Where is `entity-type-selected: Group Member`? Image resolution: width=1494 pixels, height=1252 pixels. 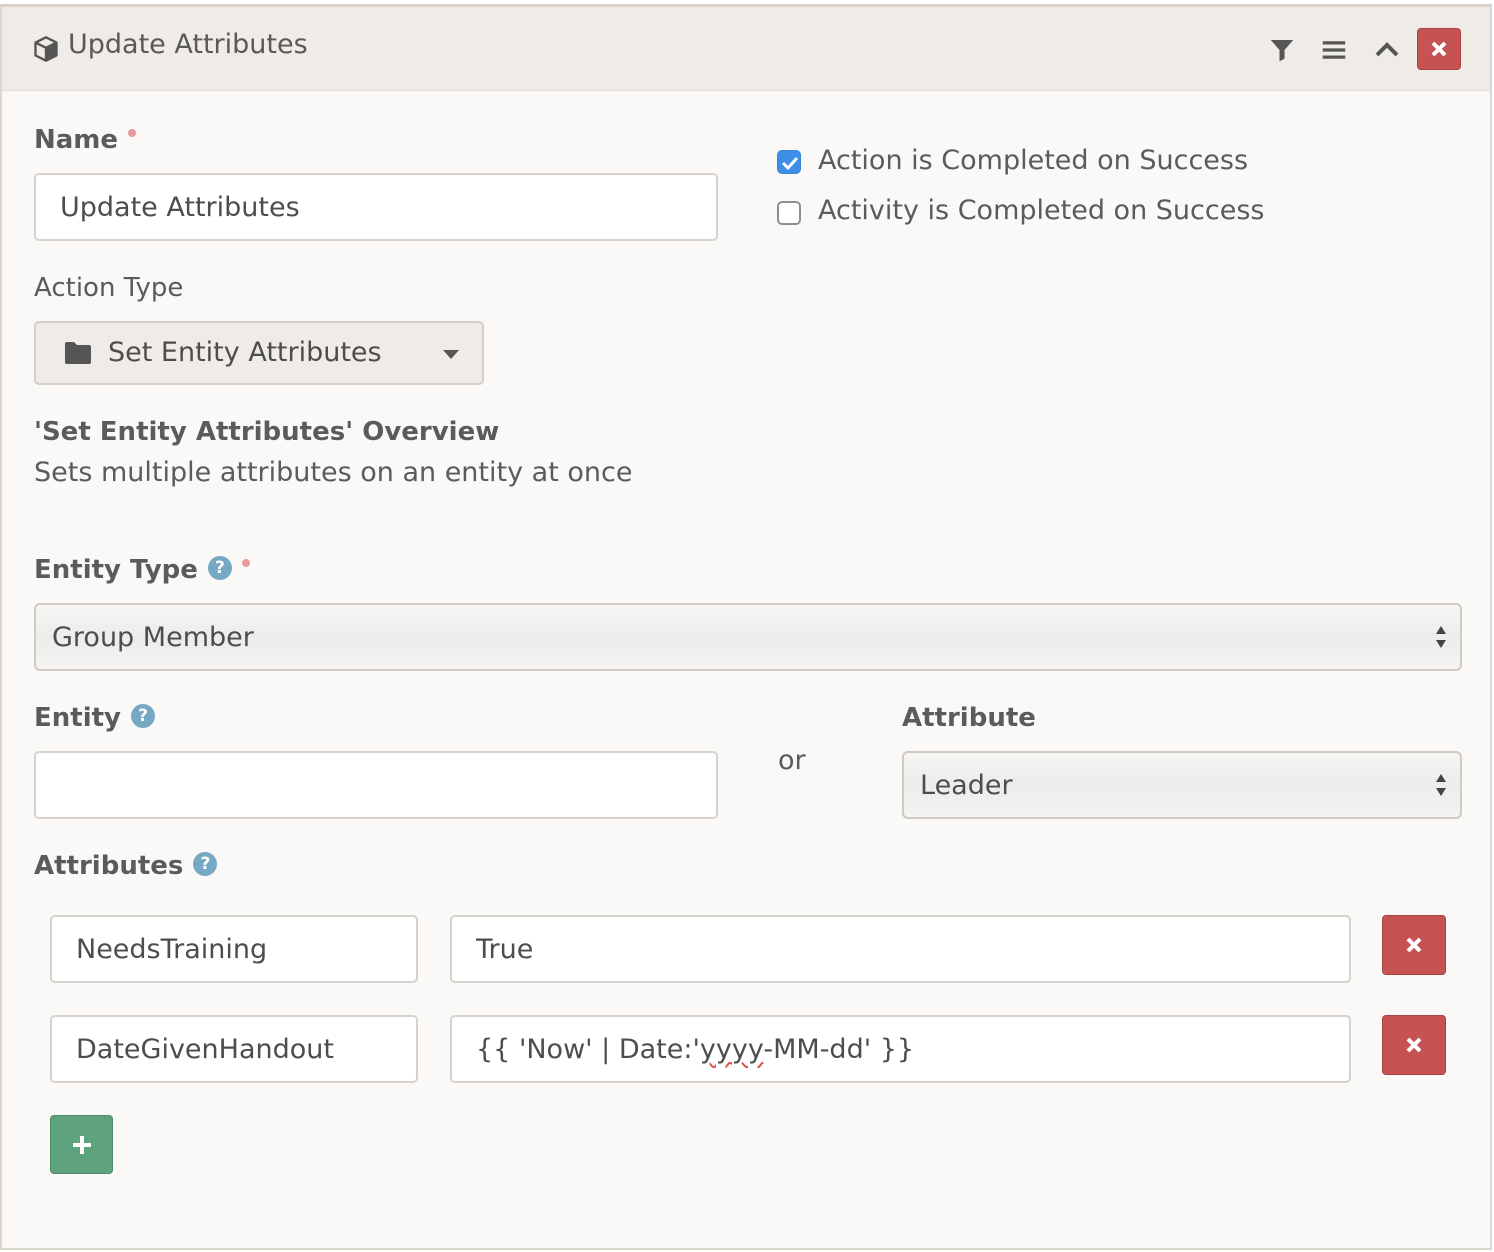
entity-type-selected: Group Member is located at coordinates (153, 637).